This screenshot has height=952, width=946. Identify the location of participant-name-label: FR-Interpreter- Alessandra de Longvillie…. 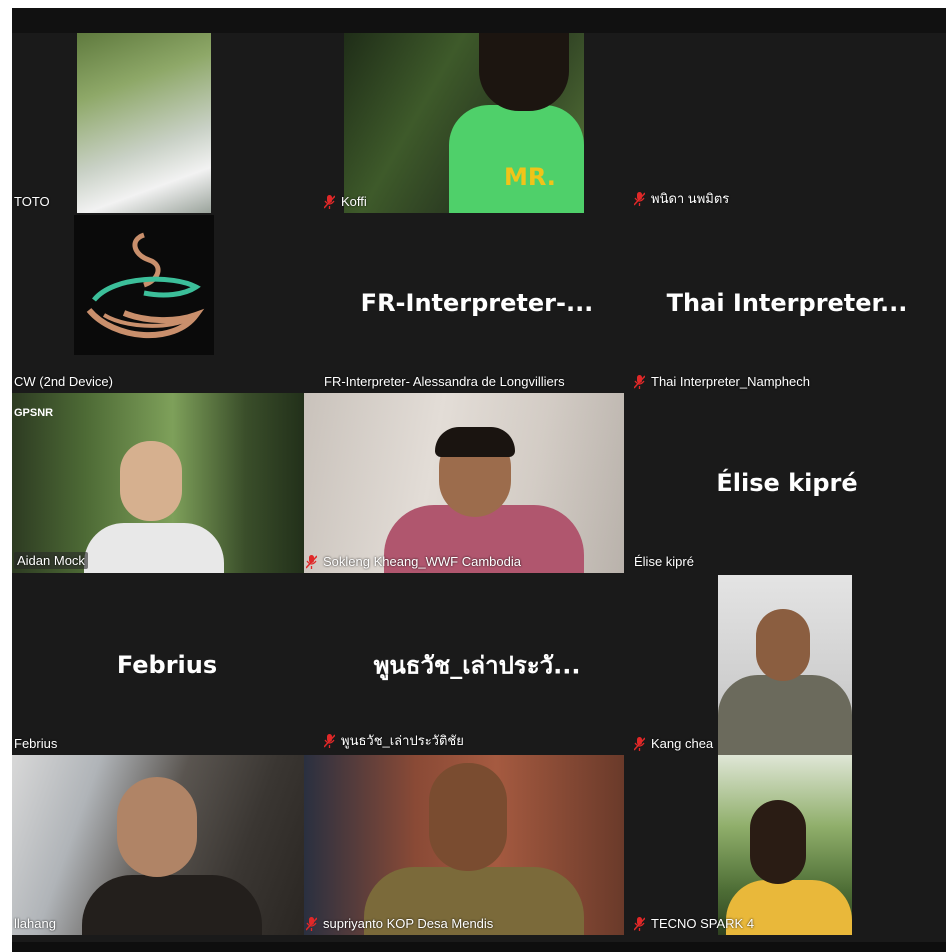
(444, 381).